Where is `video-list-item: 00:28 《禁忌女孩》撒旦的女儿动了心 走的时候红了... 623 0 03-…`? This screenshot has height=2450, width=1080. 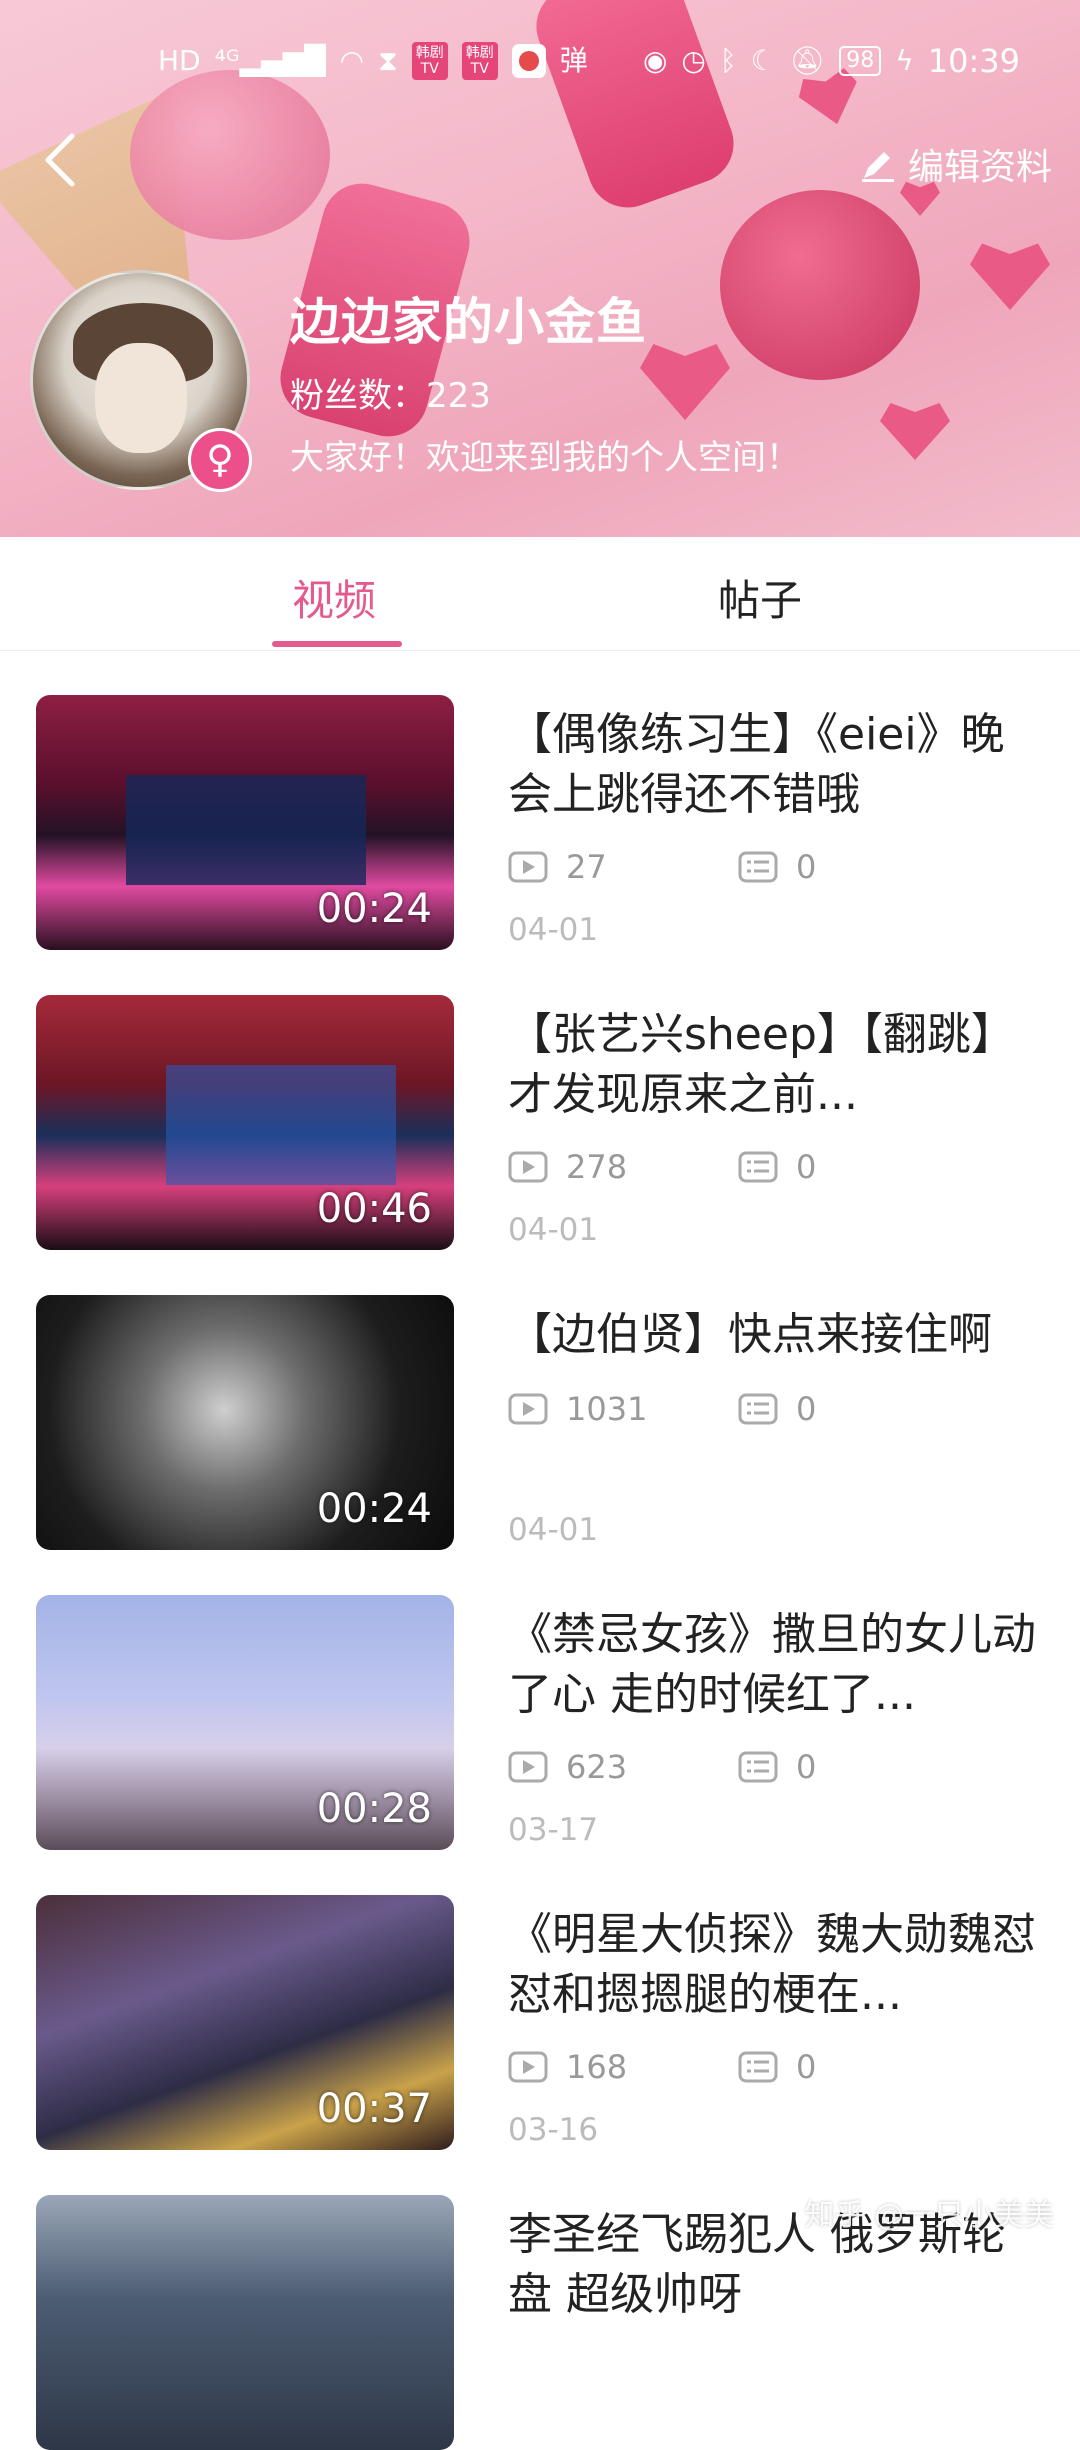 video-list-item: 00:28 《禁忌女孩》撒旦的女儿动了心 走的时候红了... 623 0 03-… is located at coordinates (540, 1700).